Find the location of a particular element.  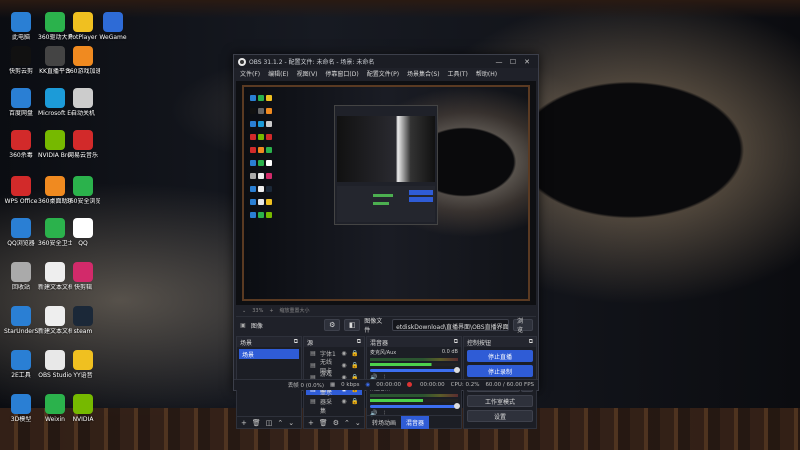

desktop-icon: 快剪辑 is located at coordinates (83, 276).